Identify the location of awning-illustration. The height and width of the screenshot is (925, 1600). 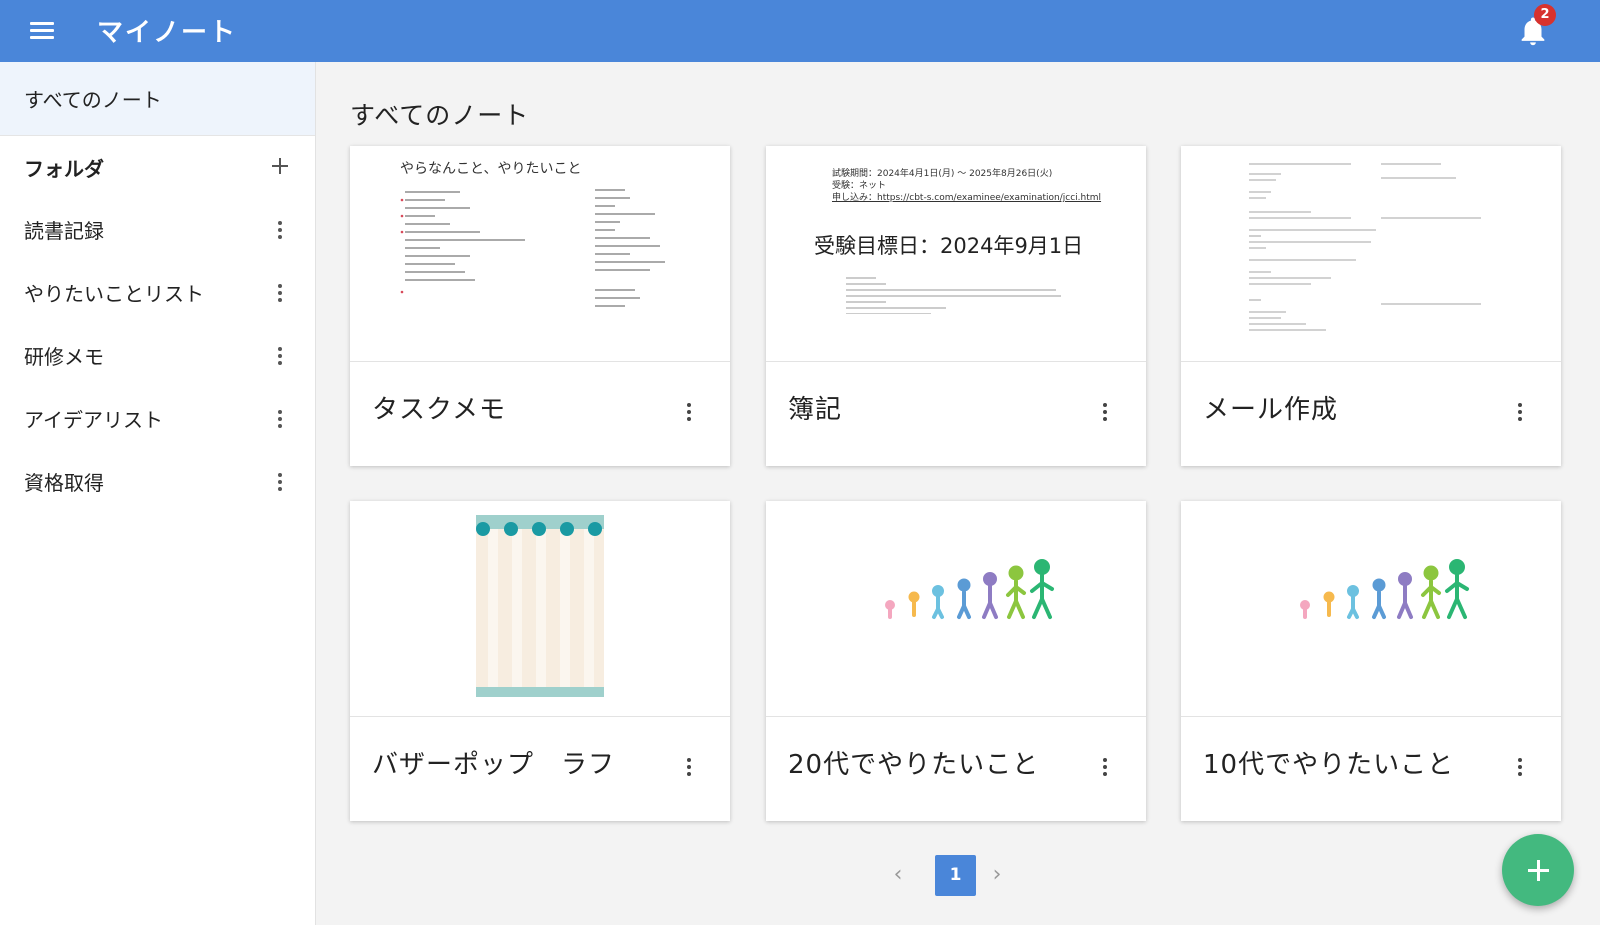
(540, 606).